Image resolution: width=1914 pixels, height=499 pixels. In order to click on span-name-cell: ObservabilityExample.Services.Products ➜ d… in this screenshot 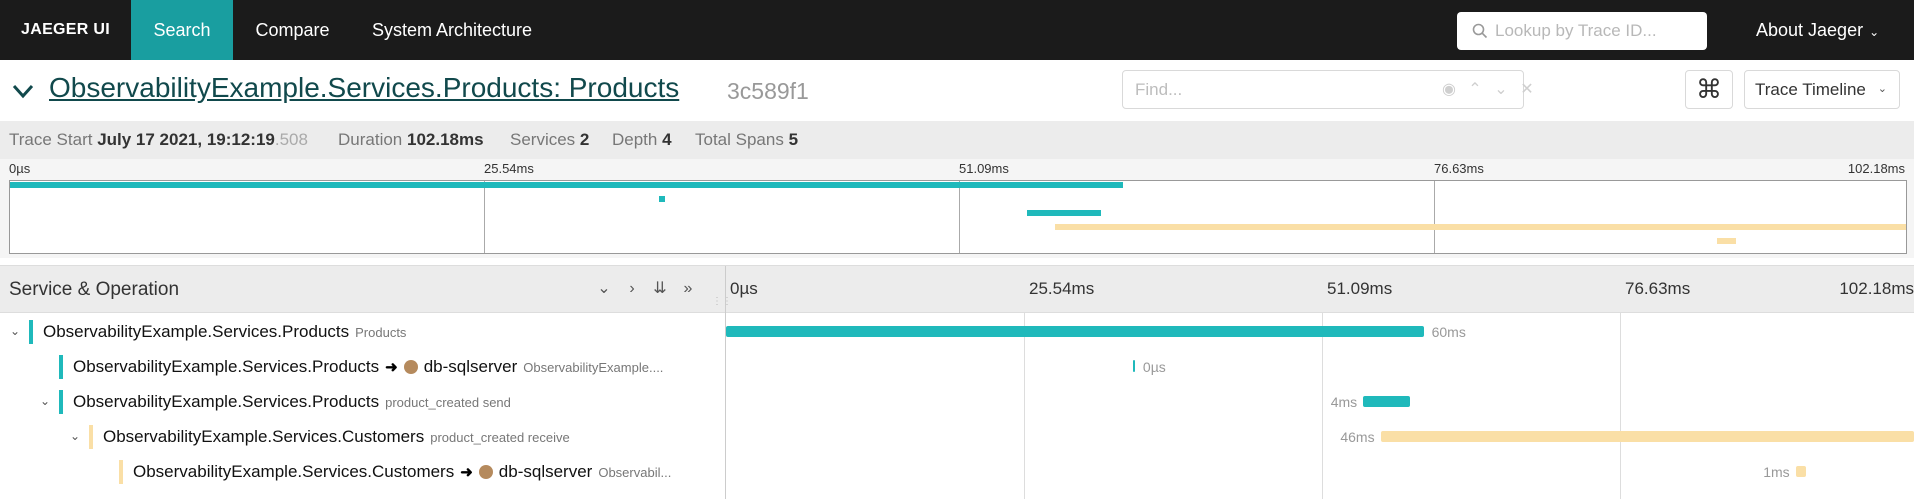, I will do `click(362, 366)`.